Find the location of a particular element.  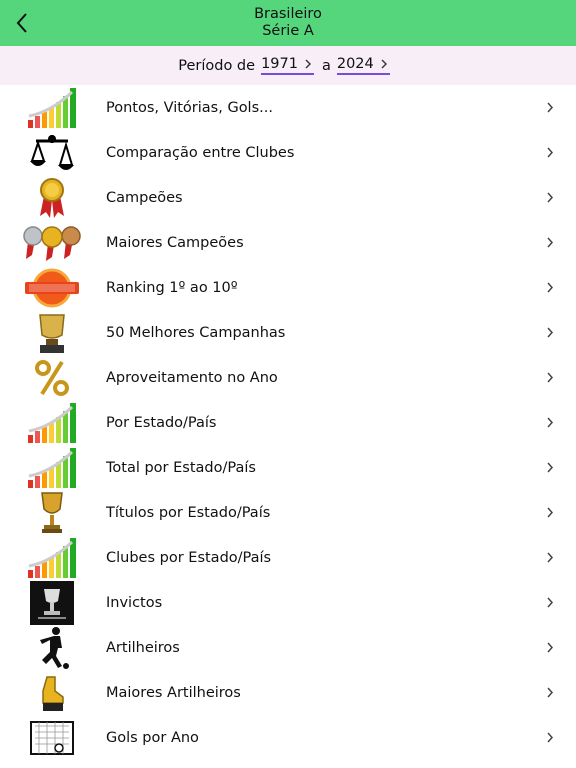

menu-item-maiores-artilheiros: Maiores Artilheiros is located at coordinates (288, 692).